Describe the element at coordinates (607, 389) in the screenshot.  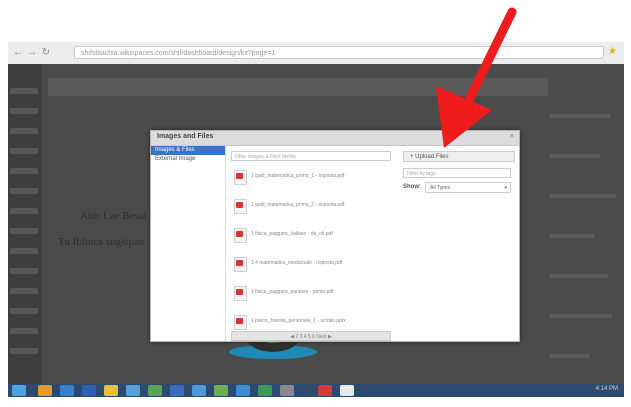
I see `system-clock: 4:14 PM` at that location.